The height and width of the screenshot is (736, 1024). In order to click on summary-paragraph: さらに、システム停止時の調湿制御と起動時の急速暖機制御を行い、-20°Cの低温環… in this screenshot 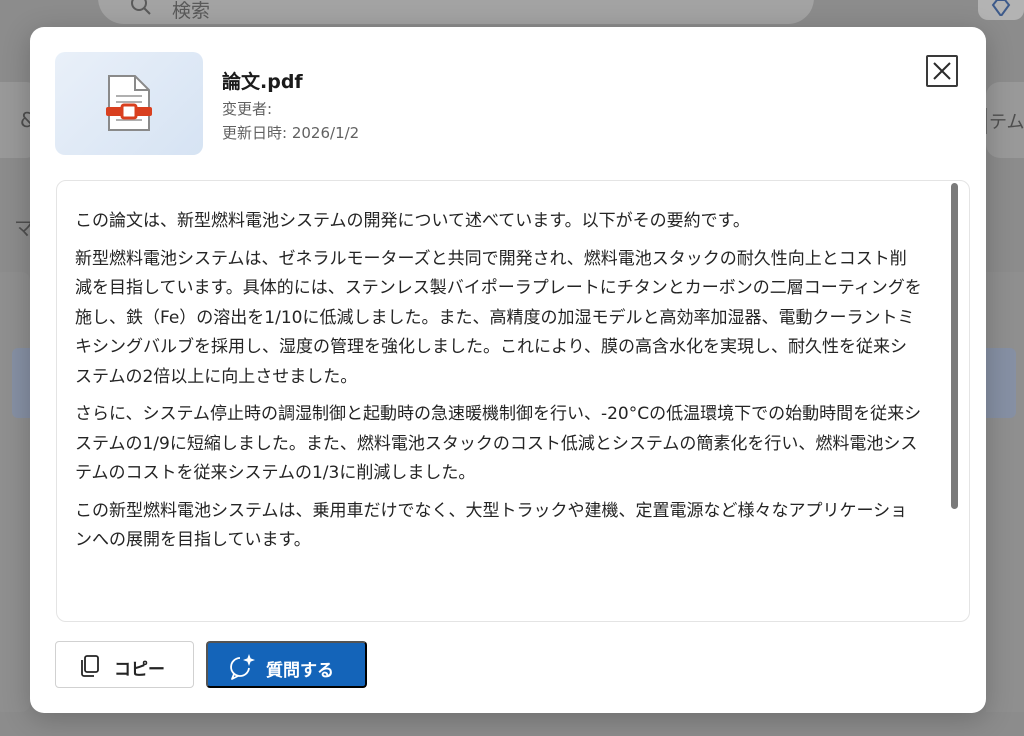, I will do `click(498, 443)`.